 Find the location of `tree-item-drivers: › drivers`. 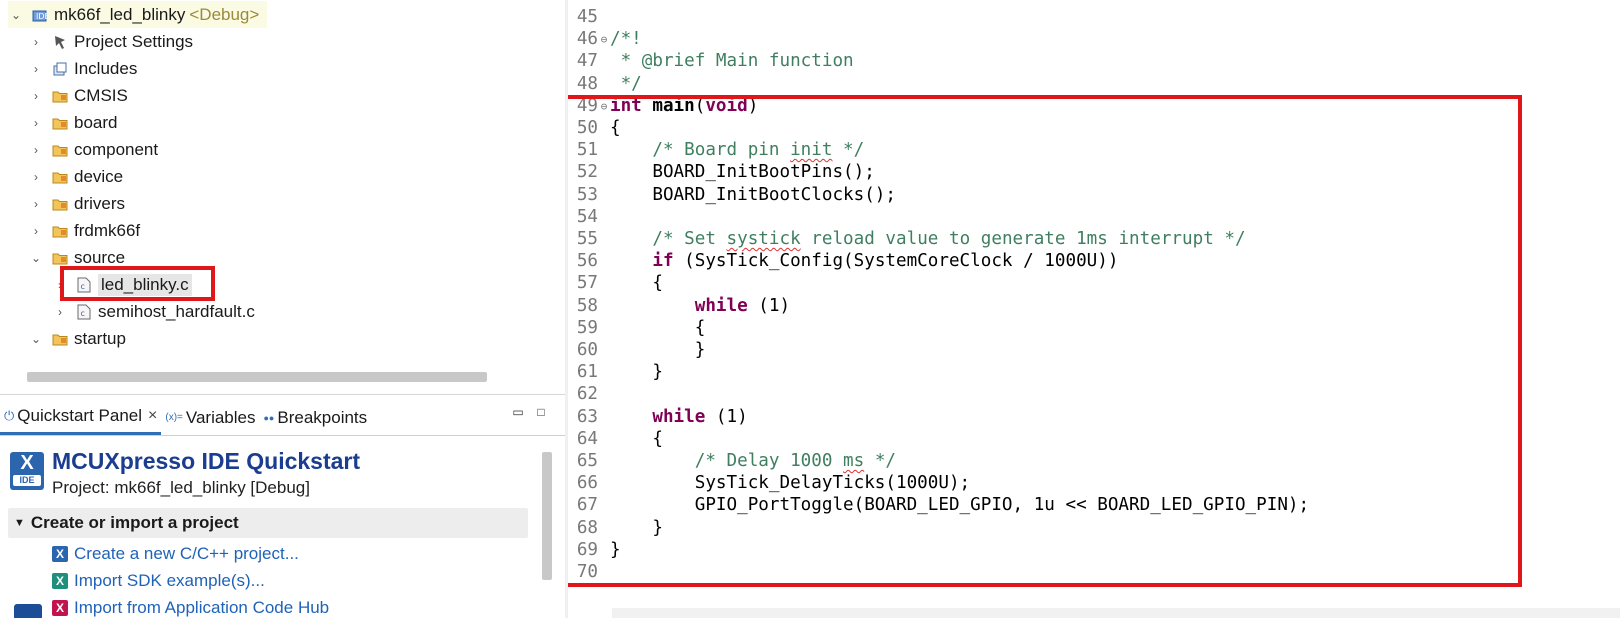

tree-item-drivers: › drivers is located at coordinates (76, 203).